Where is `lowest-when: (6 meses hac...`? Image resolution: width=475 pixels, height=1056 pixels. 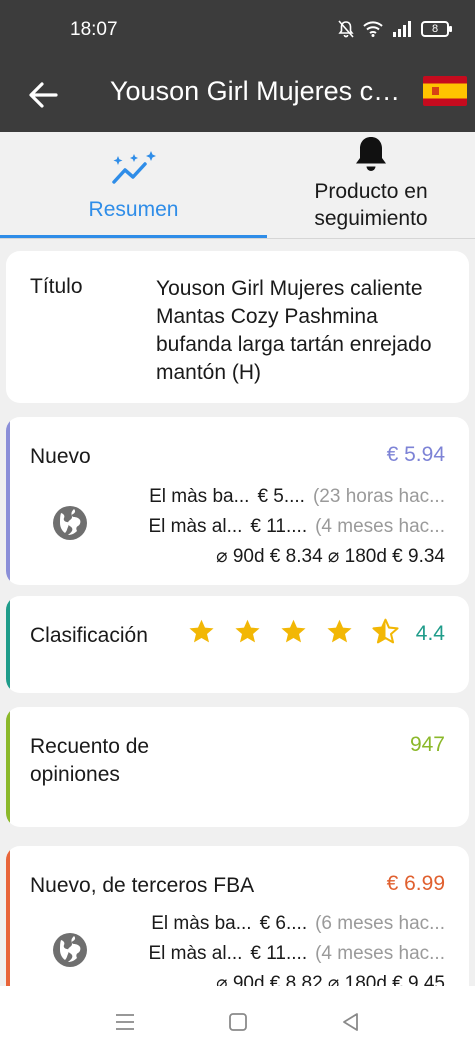
lowest-when: (6 meses hac... is located at coordinates (380, 923).